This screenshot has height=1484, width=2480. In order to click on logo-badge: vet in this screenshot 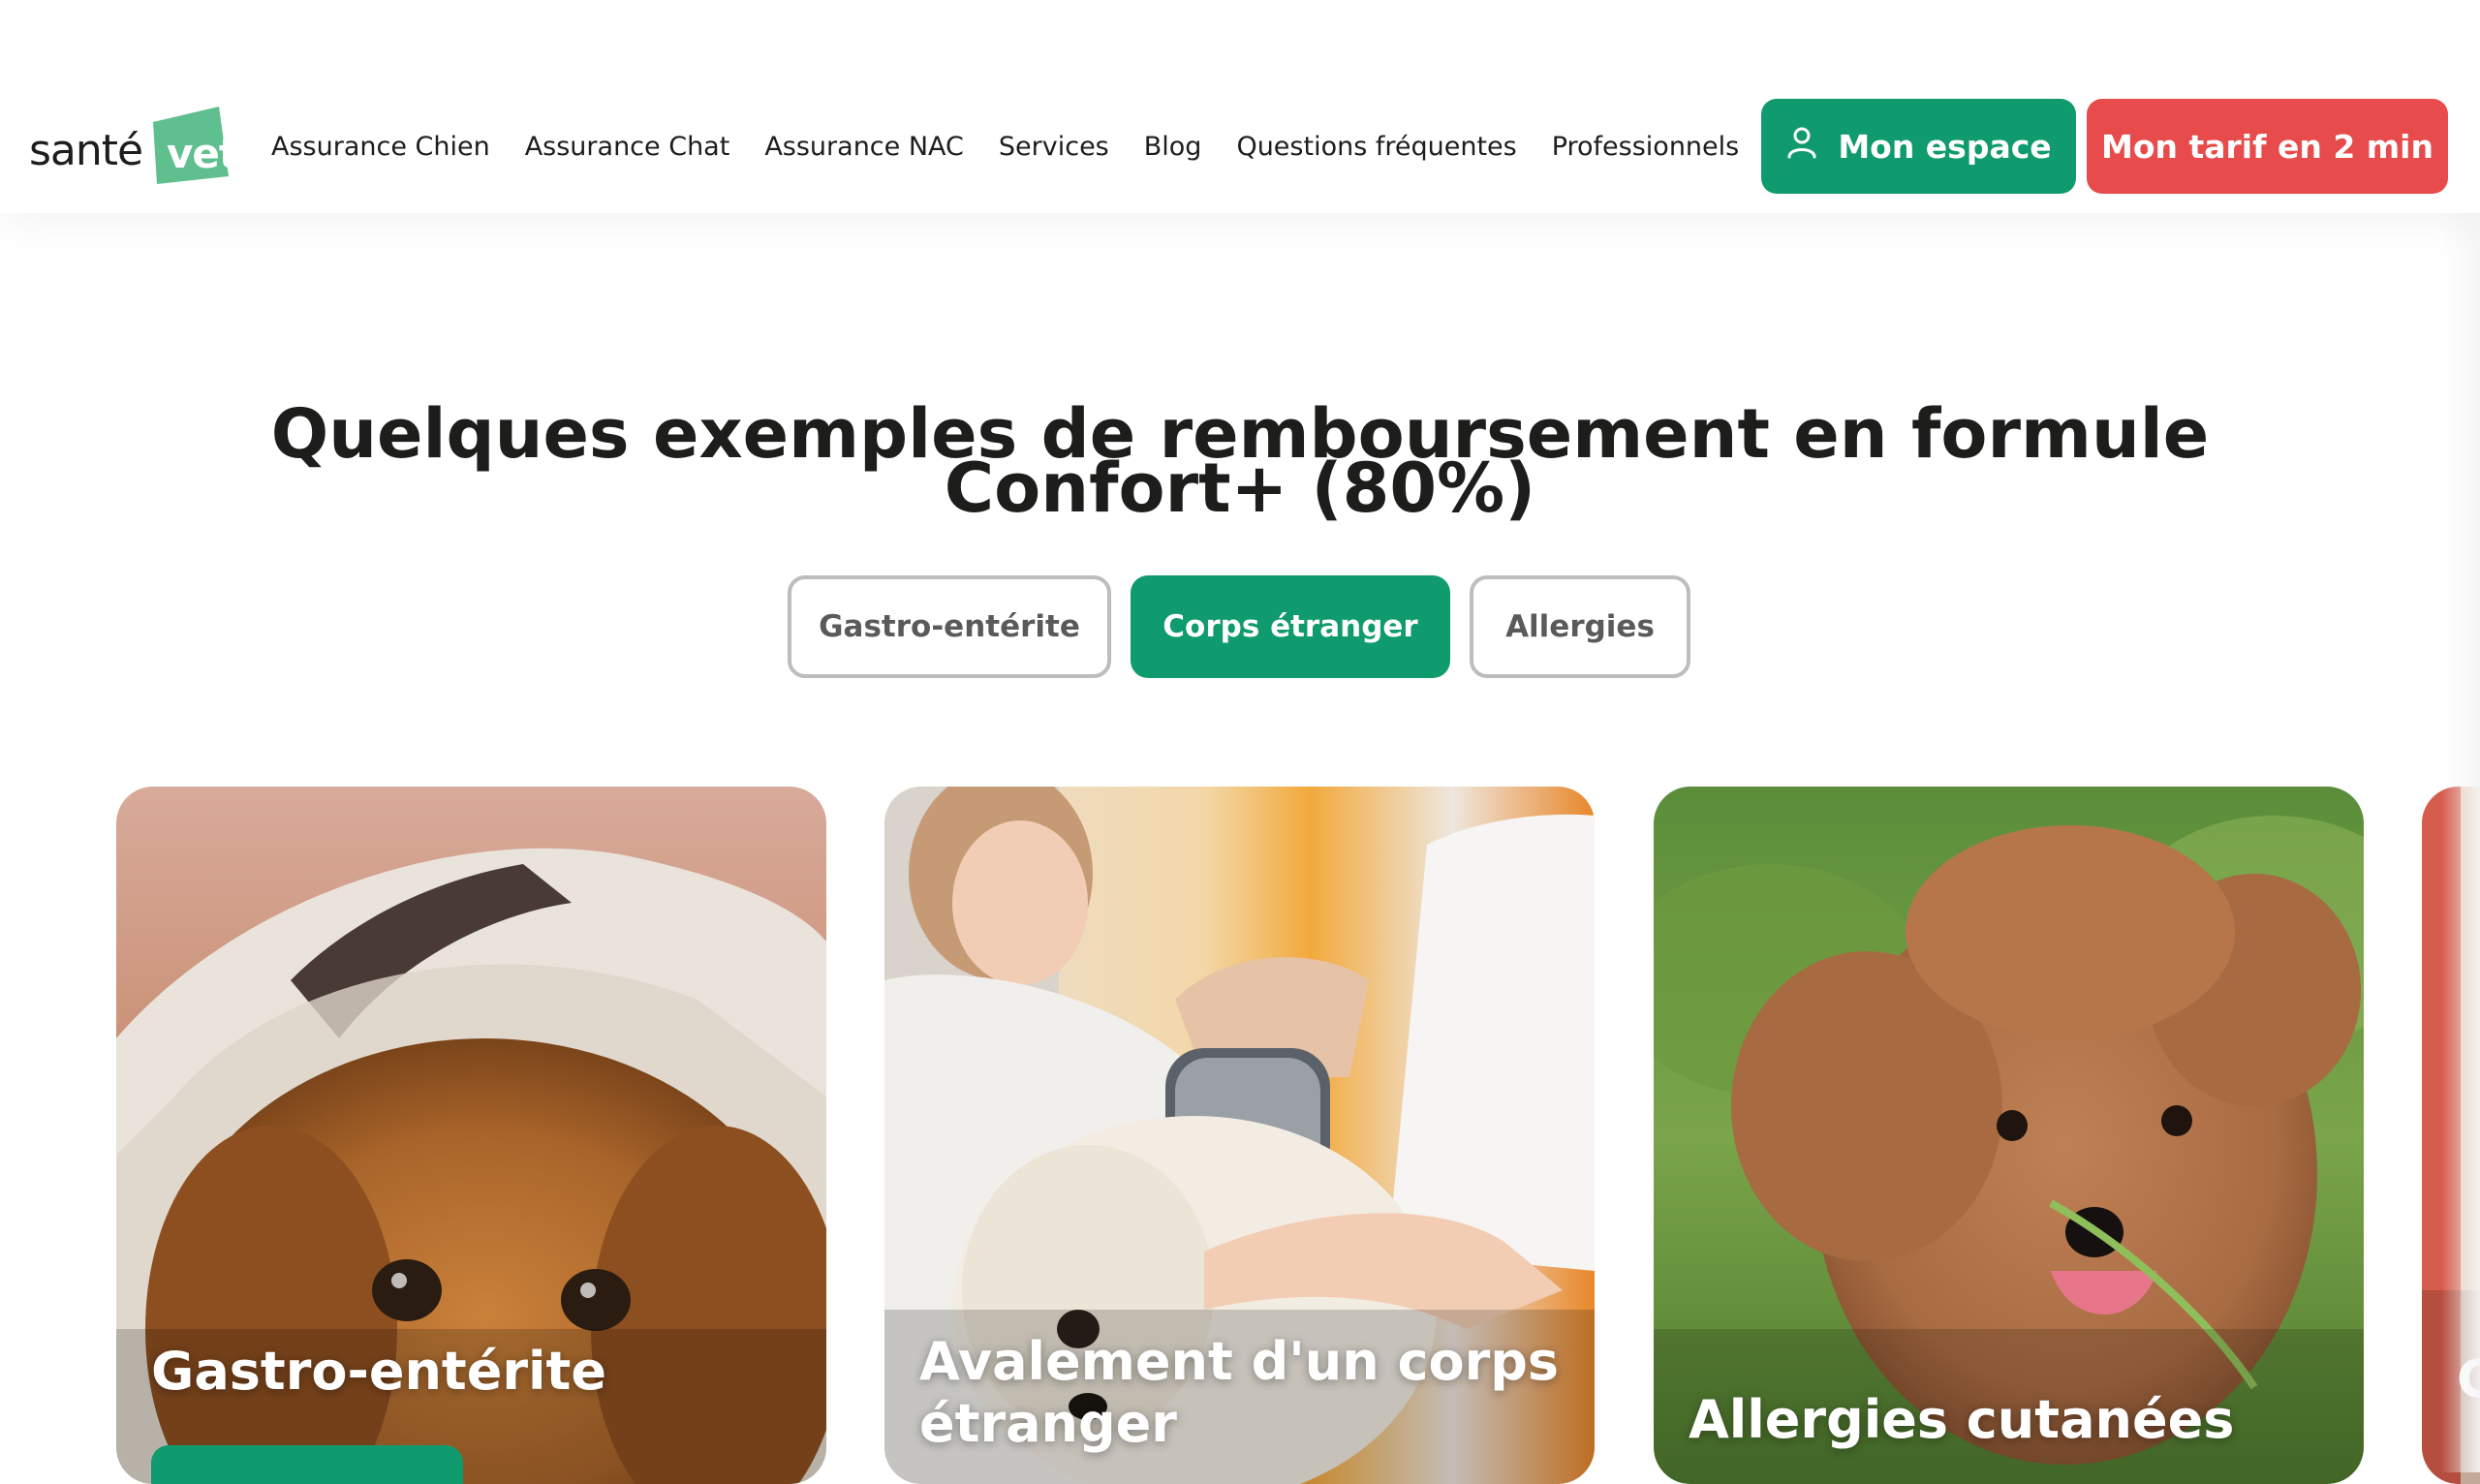, I will do `click(193, 145)`.